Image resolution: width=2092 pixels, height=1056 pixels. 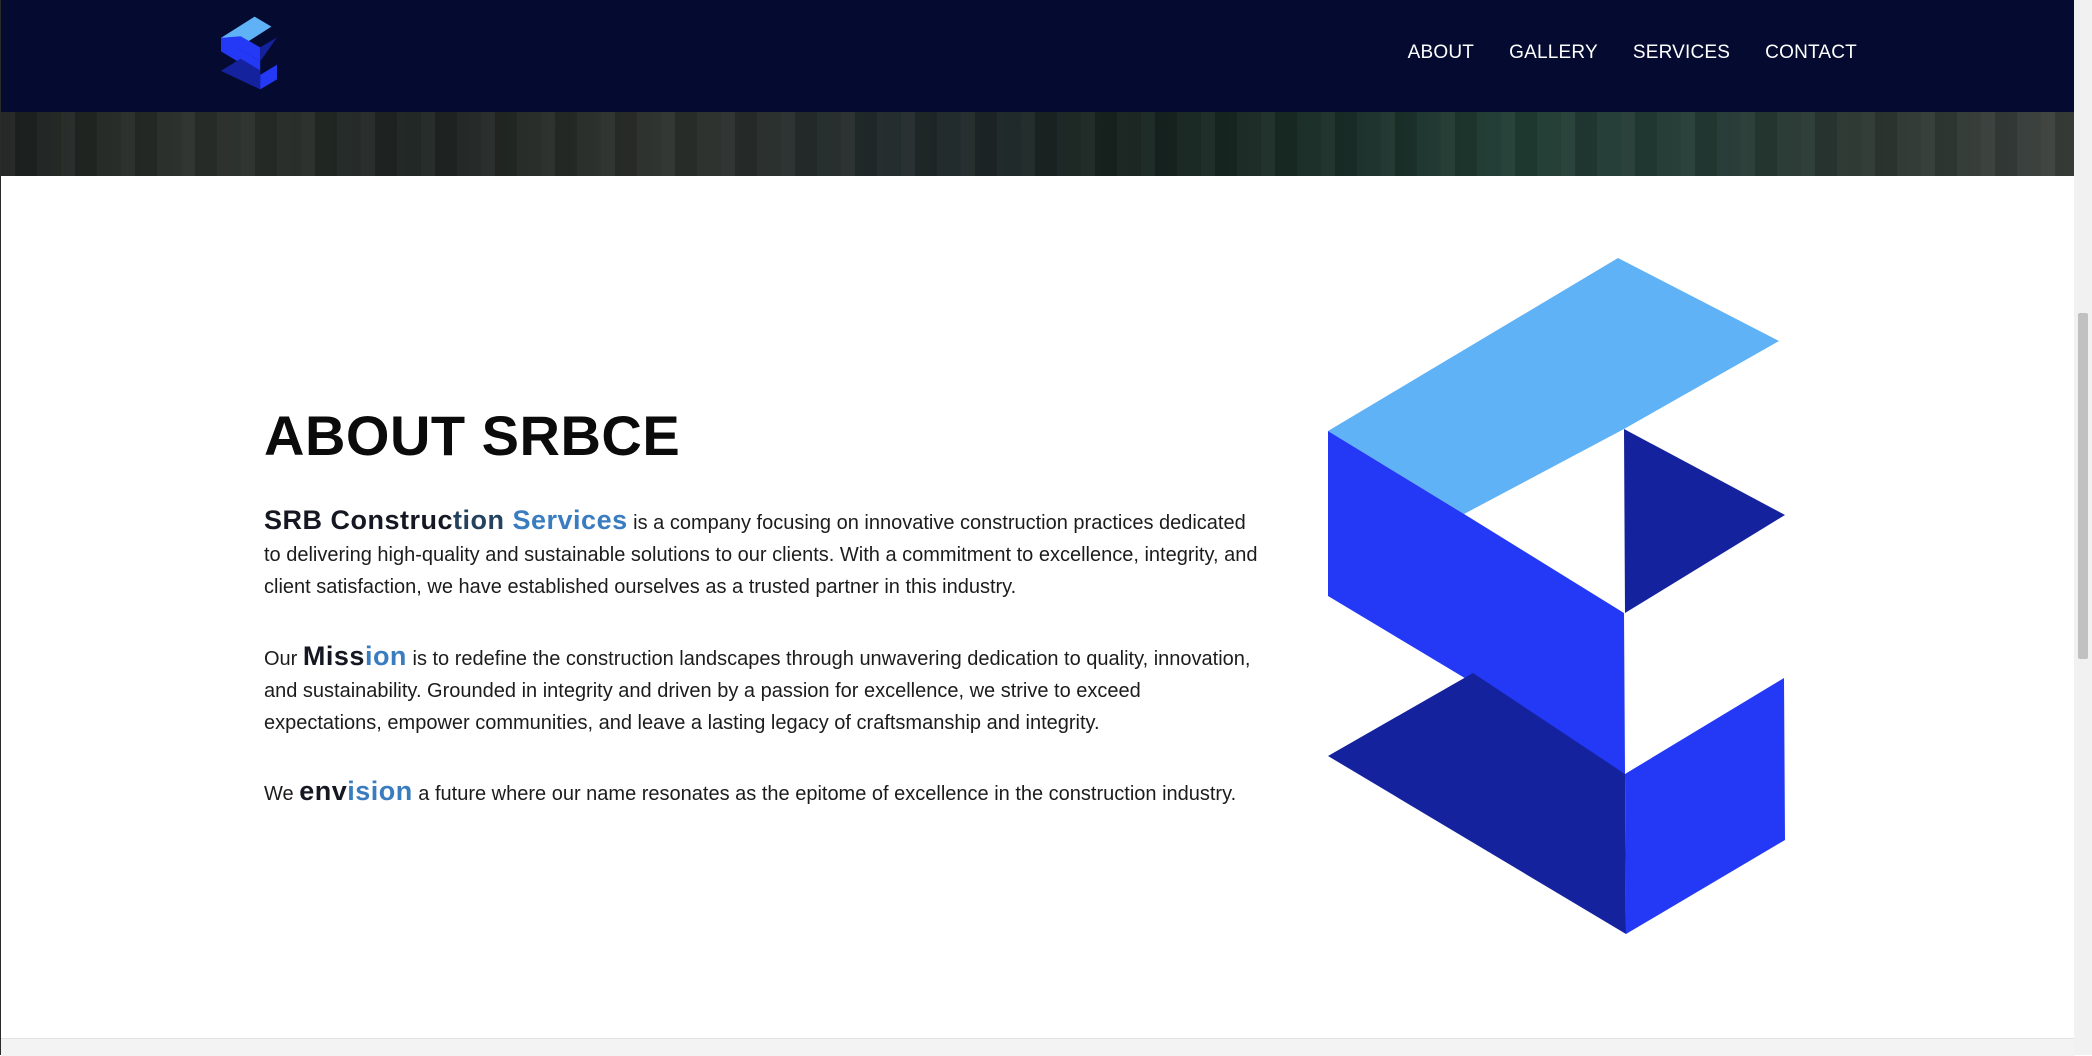 What do you see at coordinates (1556, 596) in the screenshot?
I see `srbce-logo-large-icon` at bounding box center [1556, 596].